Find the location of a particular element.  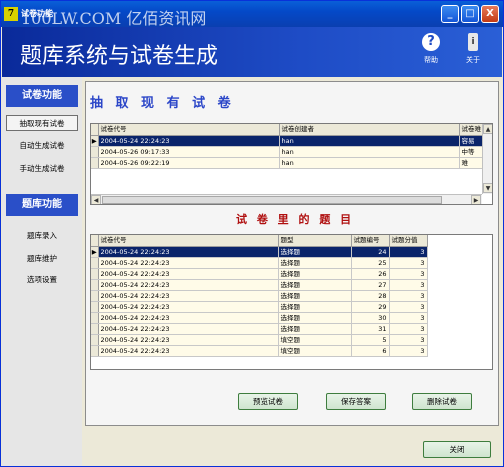

title-bar: 7 试卷功能 100LW.COM 亿佰资讯网 _ □ X is located at coordinates (252, 14).